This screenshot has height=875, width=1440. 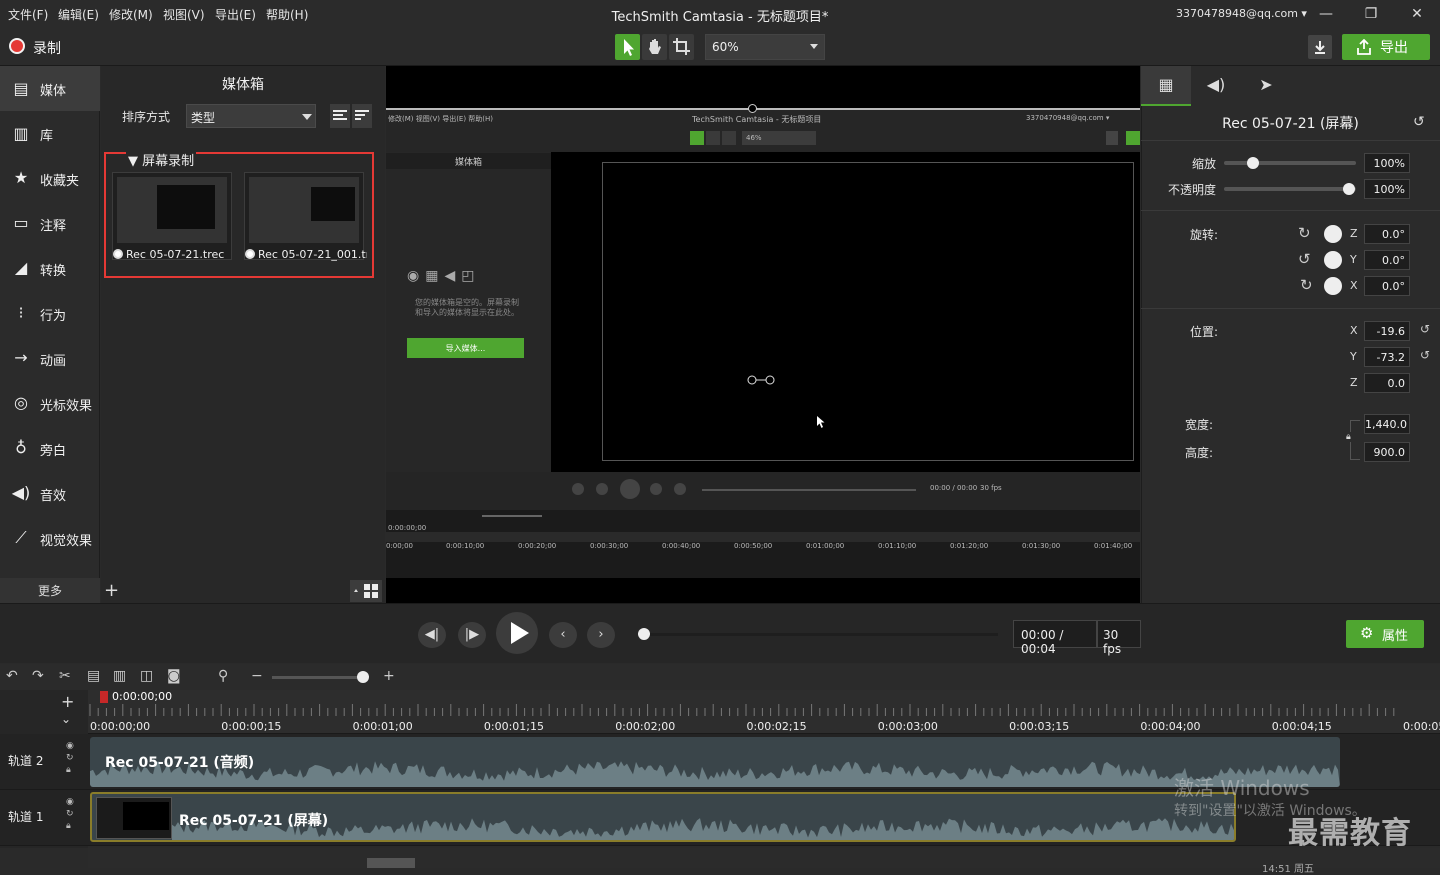 I want to click on rotate-x-dial, so click(x=1333, y=286).